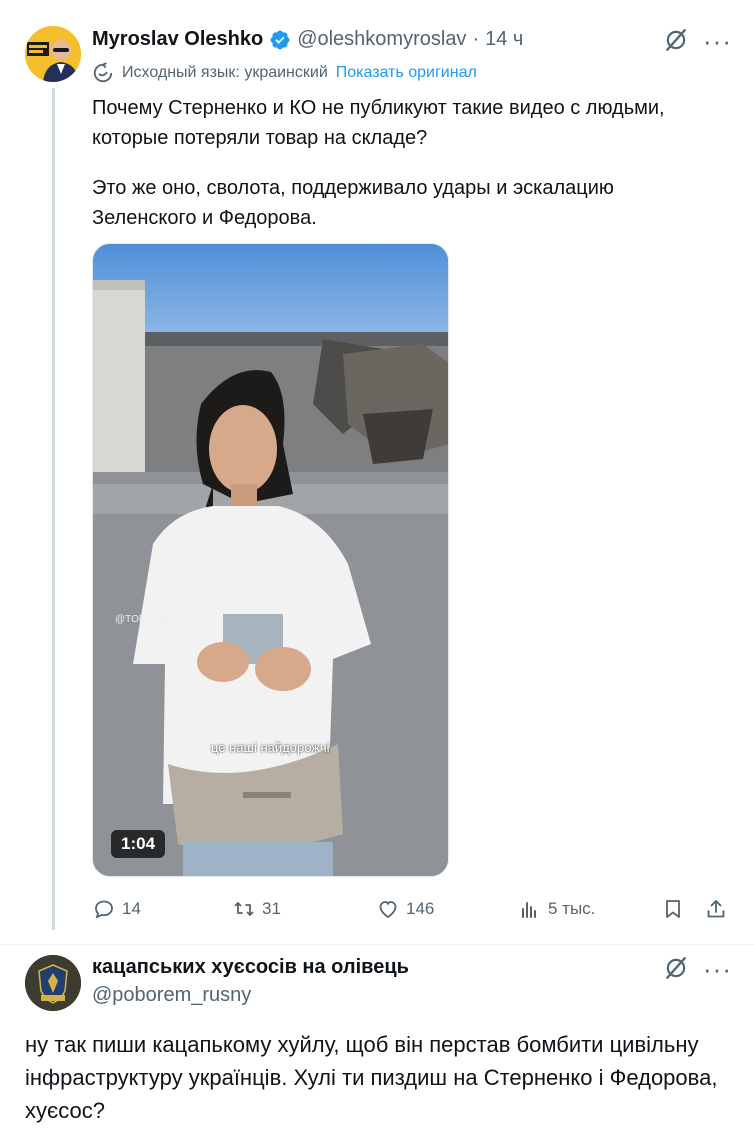 Image resolution: width=754 pixels, height=1139 pixels. Describe the element at coordinates (53, 54) in the screenshot. I see `author-avatar` at that location.